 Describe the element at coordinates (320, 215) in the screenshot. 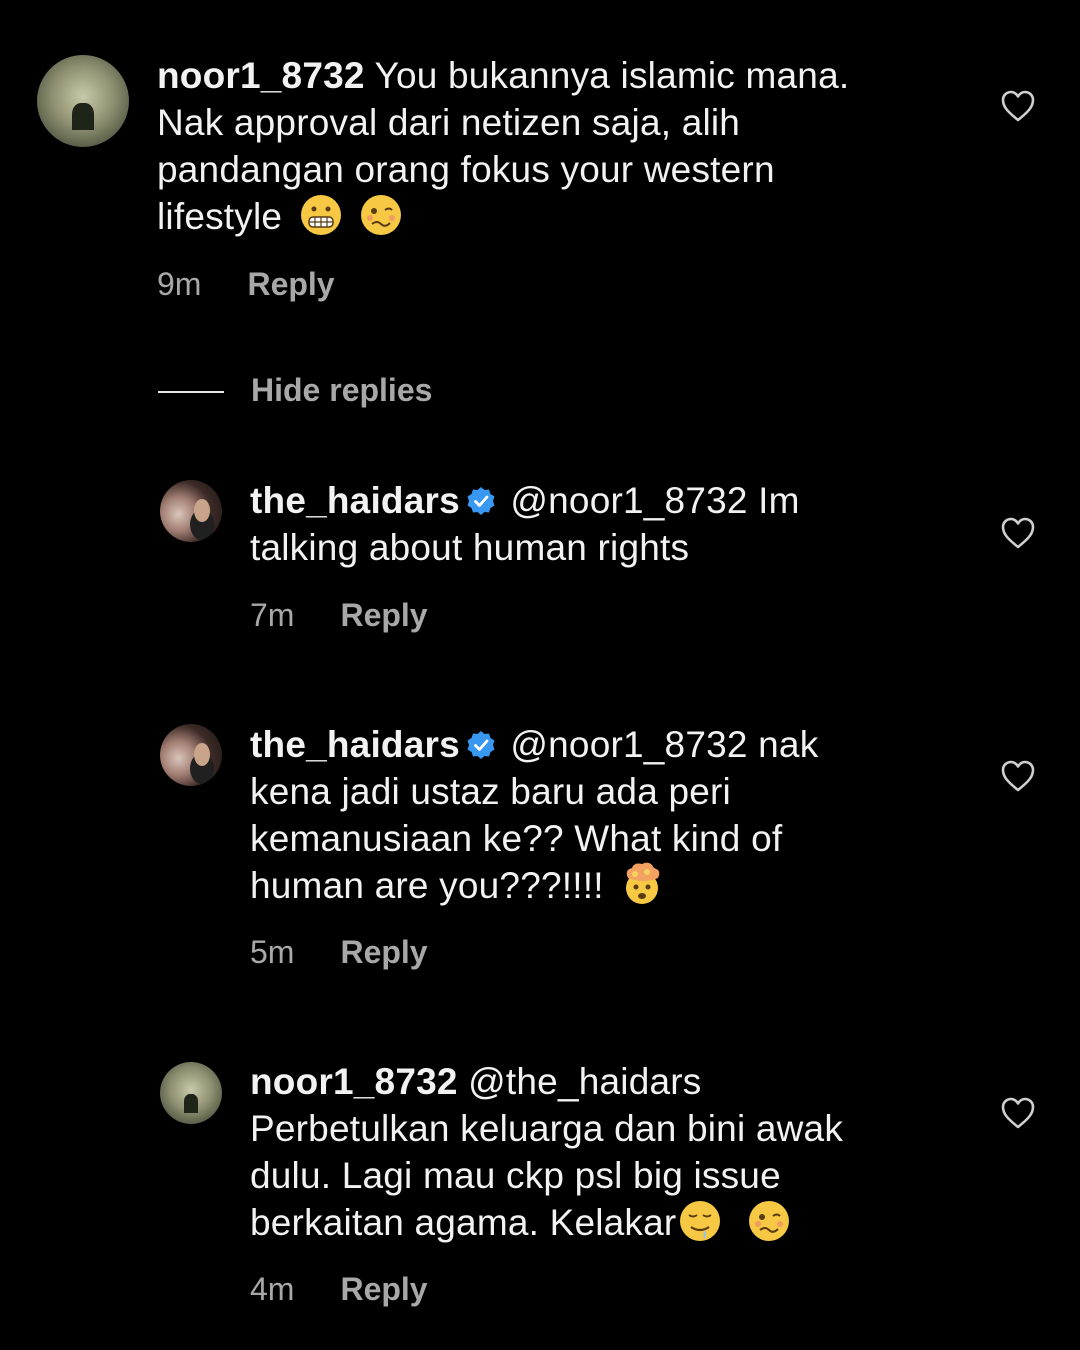

I see `grimacing-face-emoji` at that location.